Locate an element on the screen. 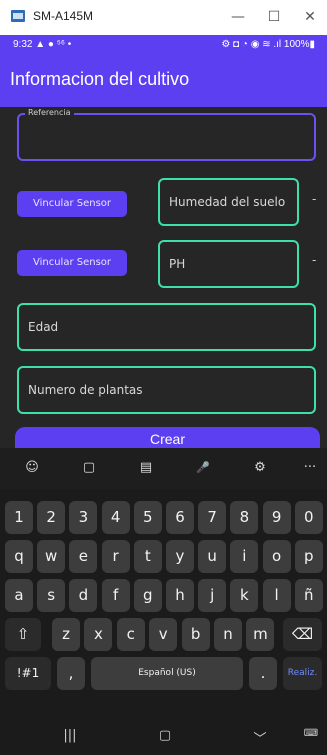  clipboard-icon: ▢ is located at coordinates (89, 468).